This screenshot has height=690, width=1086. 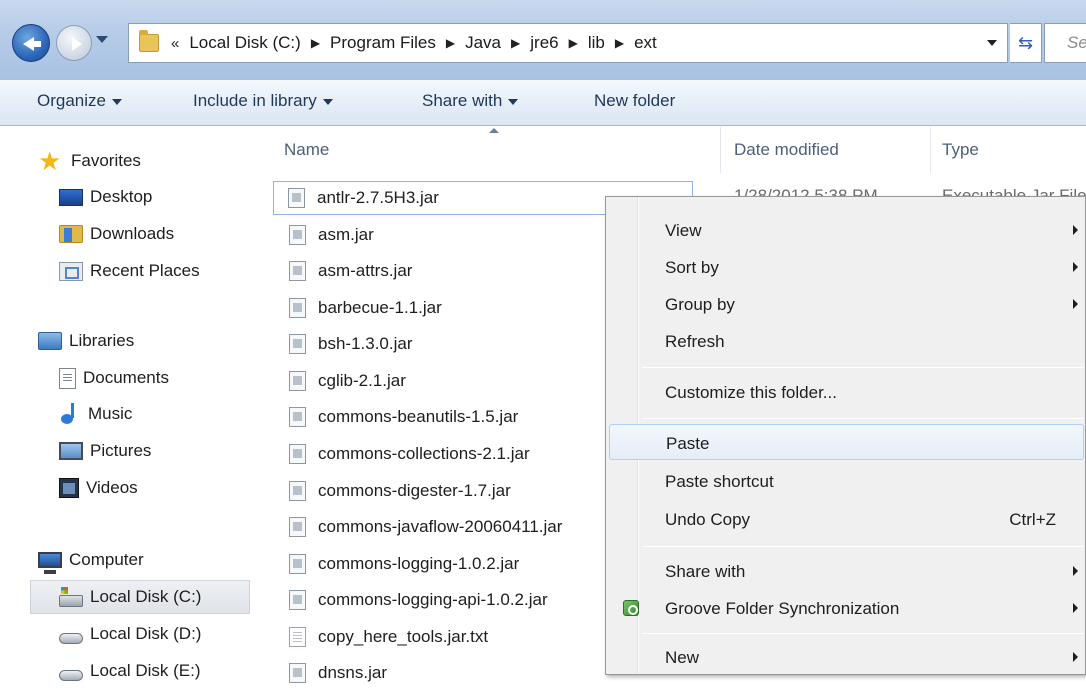 I want to click on nav-pictures-label: Pictures, so click(x=121, y=450).